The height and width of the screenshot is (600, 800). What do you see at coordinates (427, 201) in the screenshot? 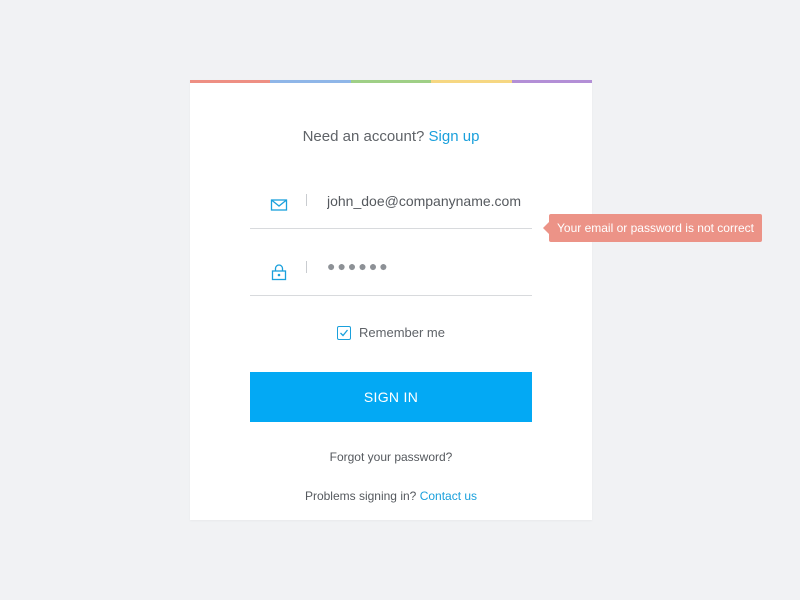
I see `email-input` at bounding box center [427, 201].